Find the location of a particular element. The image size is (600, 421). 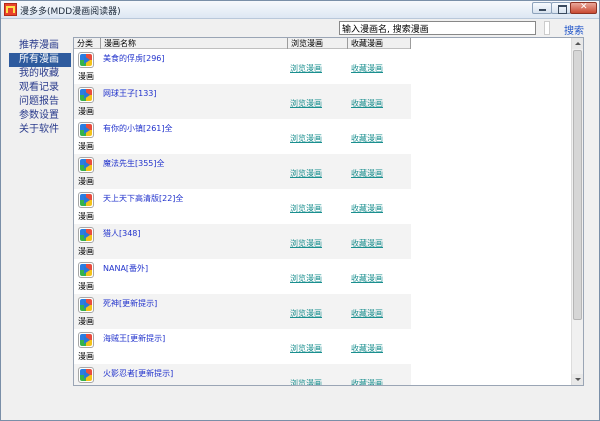

table-row: 漫画 网球王子[133] 浏览漫画 收藏漫画 is located at coordinates (242, 101).